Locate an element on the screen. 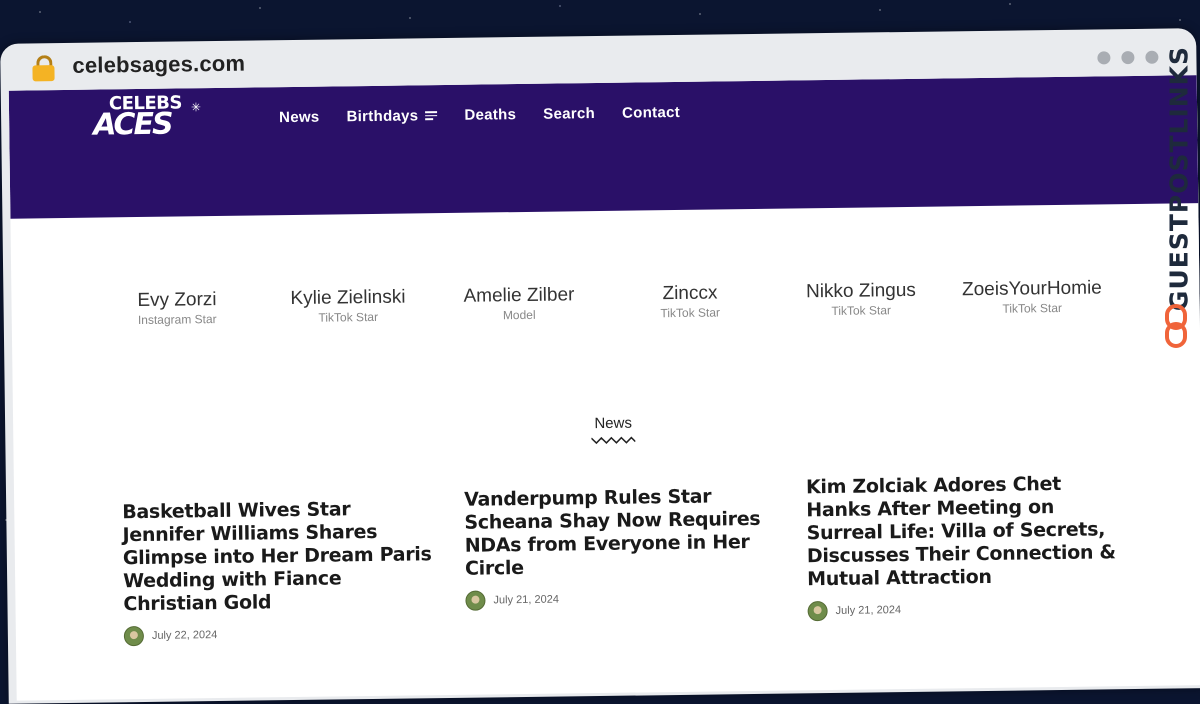  nav-news-label: News is located at coordinates (299, 117).